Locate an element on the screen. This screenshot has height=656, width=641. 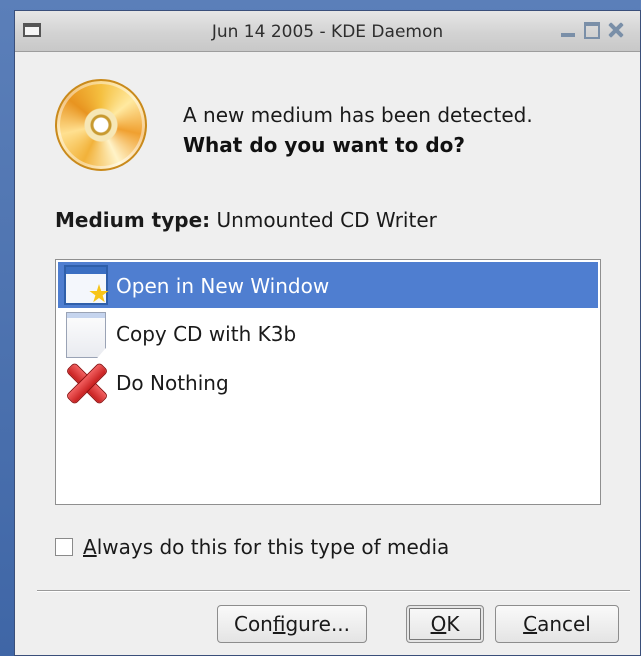
maximize-icon is located at coordinates (592, 30).